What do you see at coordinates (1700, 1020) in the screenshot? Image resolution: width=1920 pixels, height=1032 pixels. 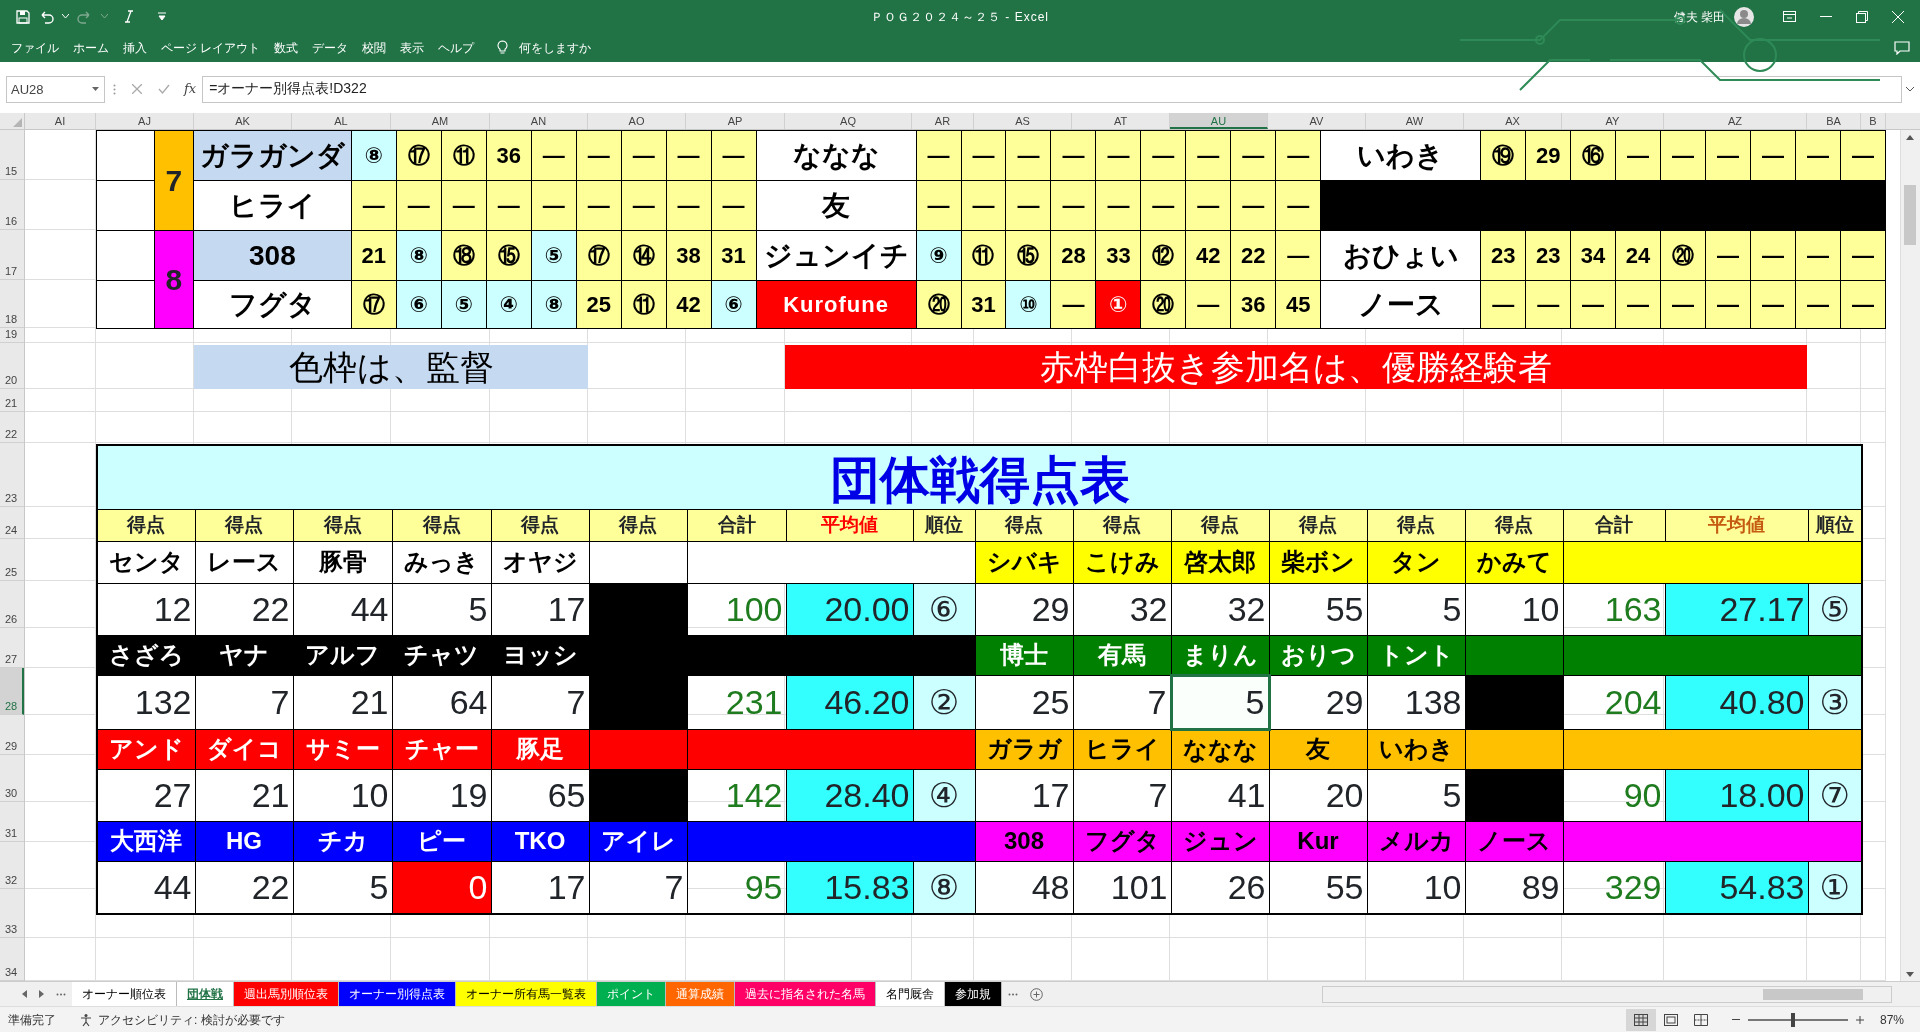 I see `view-icon` at bounding box center [1700, 1020].